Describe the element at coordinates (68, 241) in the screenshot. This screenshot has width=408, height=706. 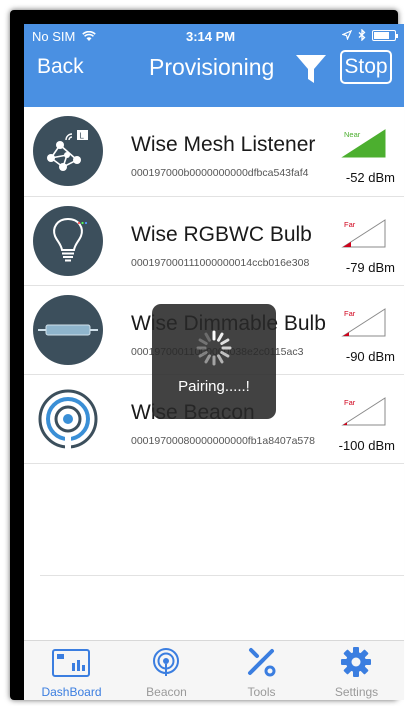
I see `bulb-icon` at that location.